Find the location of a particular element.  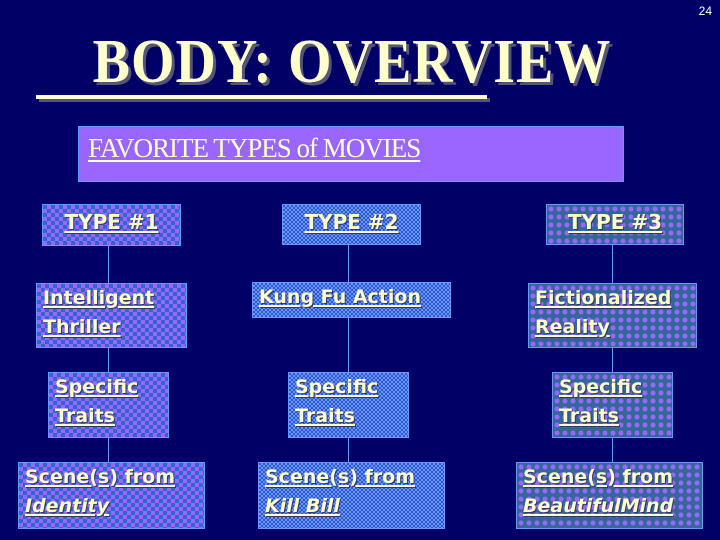

type-3-scenes: Scene(s) from BeautifulMind is located at coordinates (609, 495).